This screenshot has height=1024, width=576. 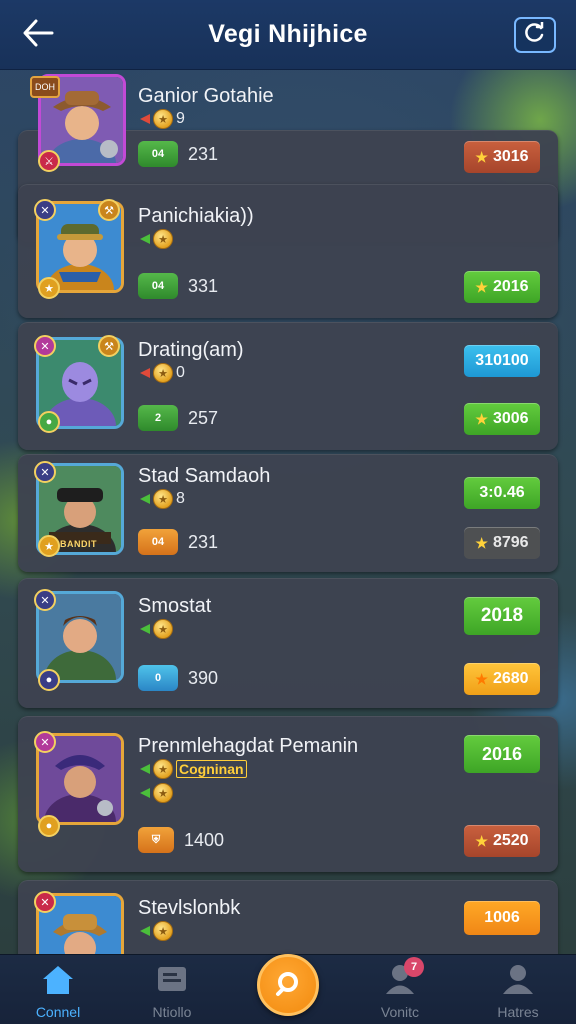 I want to click on class-icon: ⚔, so click(x=49, y=161).